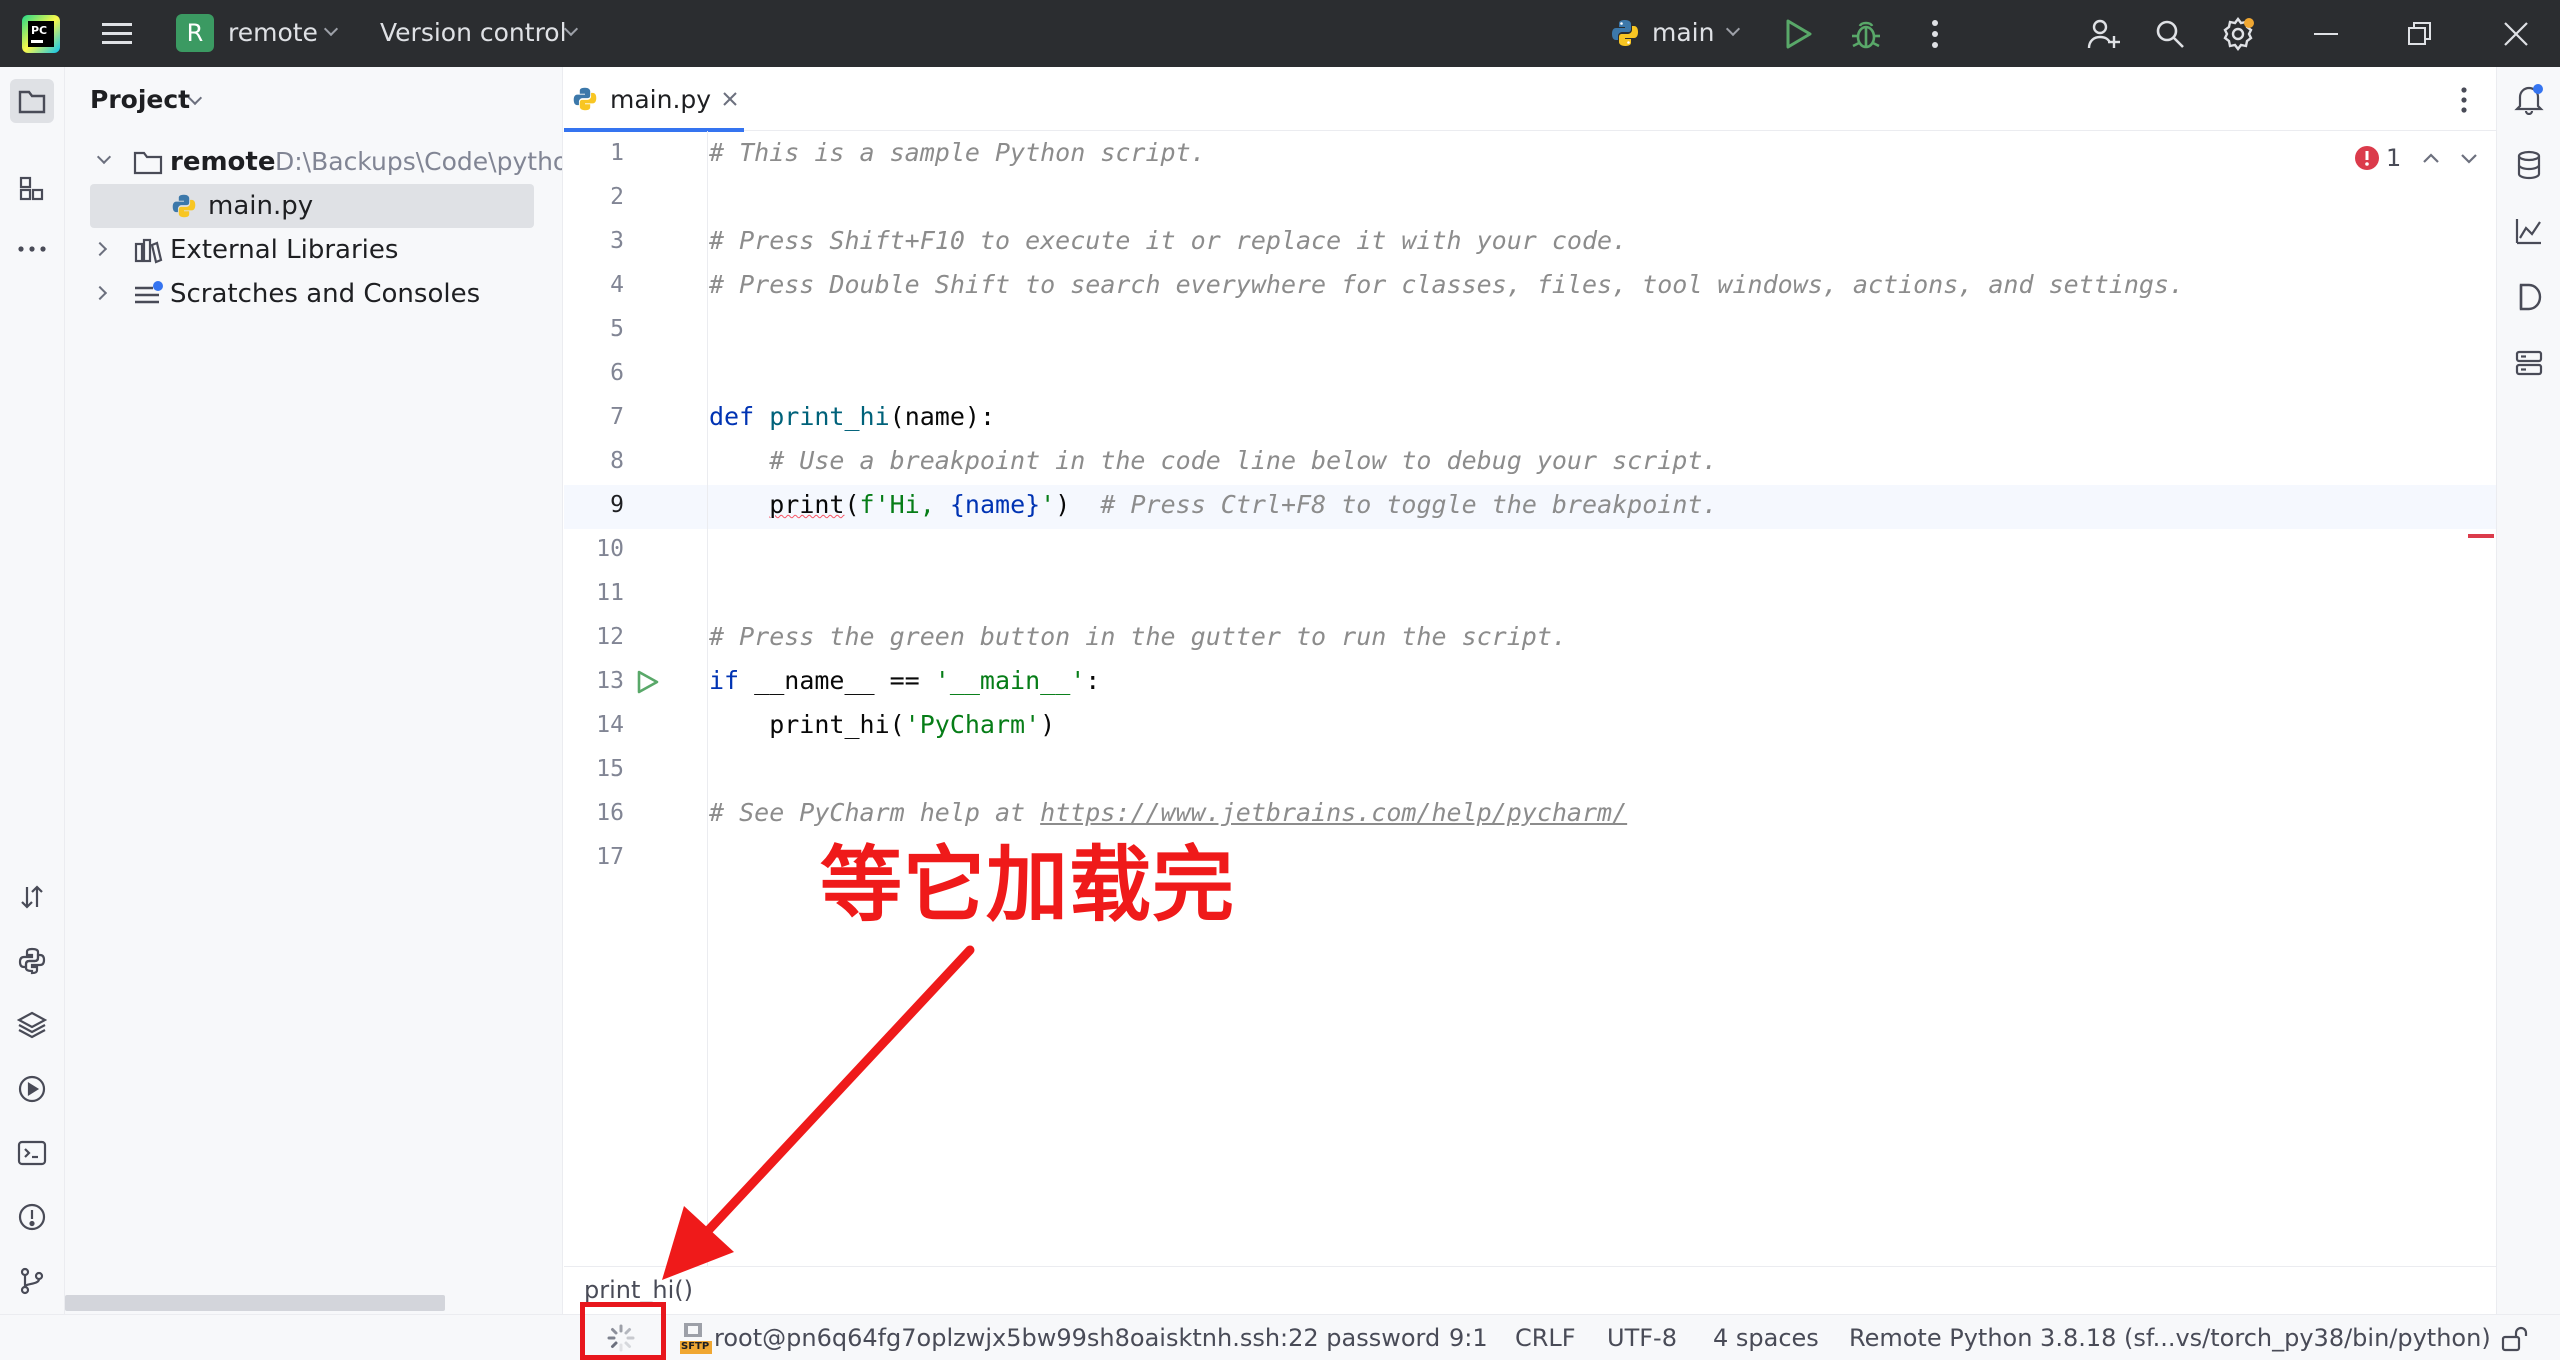 The height and width of the screenshot is (1360, 2560). I want to click on more-tools-icon, so click(32, 249).